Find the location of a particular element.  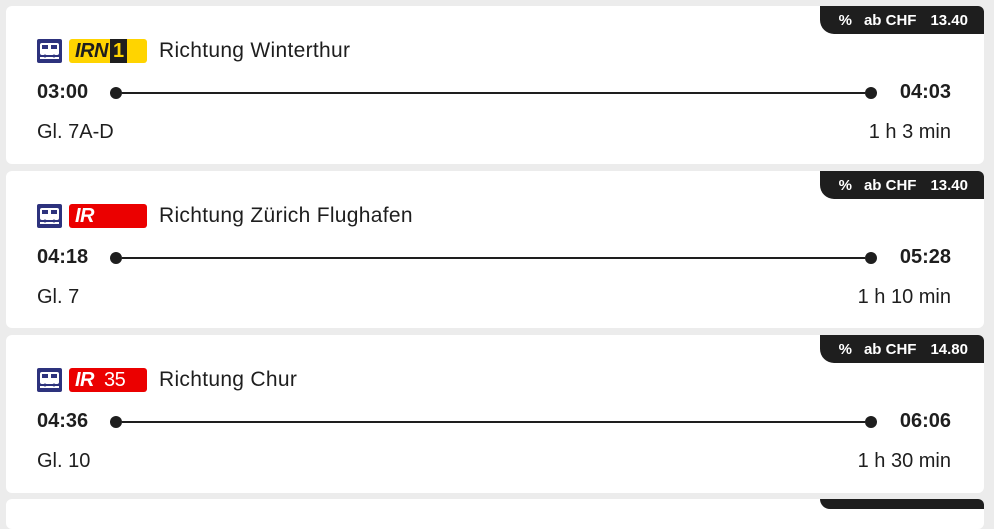

departure-time: 04:36 is located at coordinates (63, 421).